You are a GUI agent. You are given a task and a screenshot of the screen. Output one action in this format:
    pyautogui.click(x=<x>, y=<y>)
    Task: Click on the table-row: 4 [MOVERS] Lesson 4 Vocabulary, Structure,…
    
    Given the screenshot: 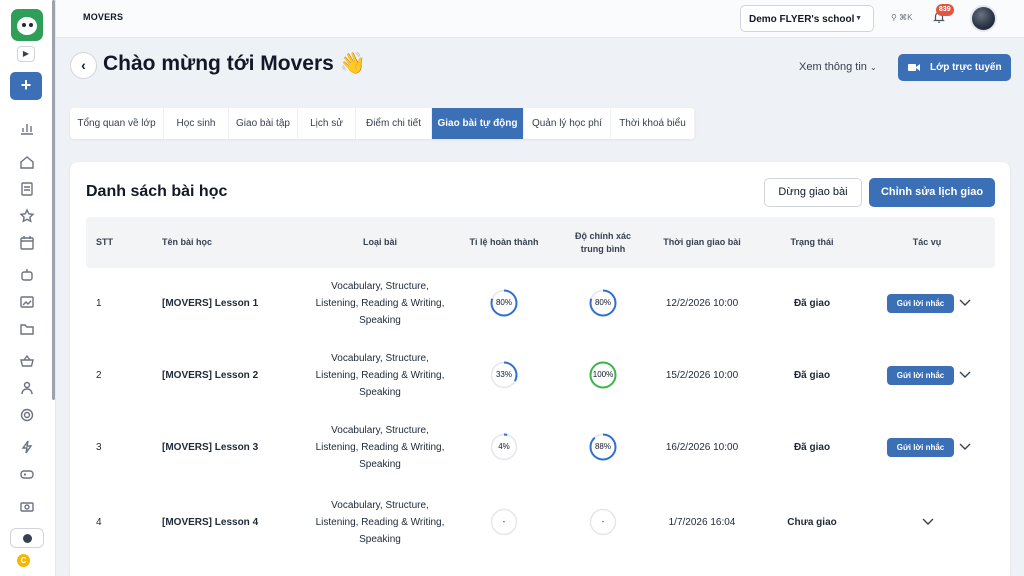 What is the action you would take?
    pyautogui.click(x=540, y=522)
    